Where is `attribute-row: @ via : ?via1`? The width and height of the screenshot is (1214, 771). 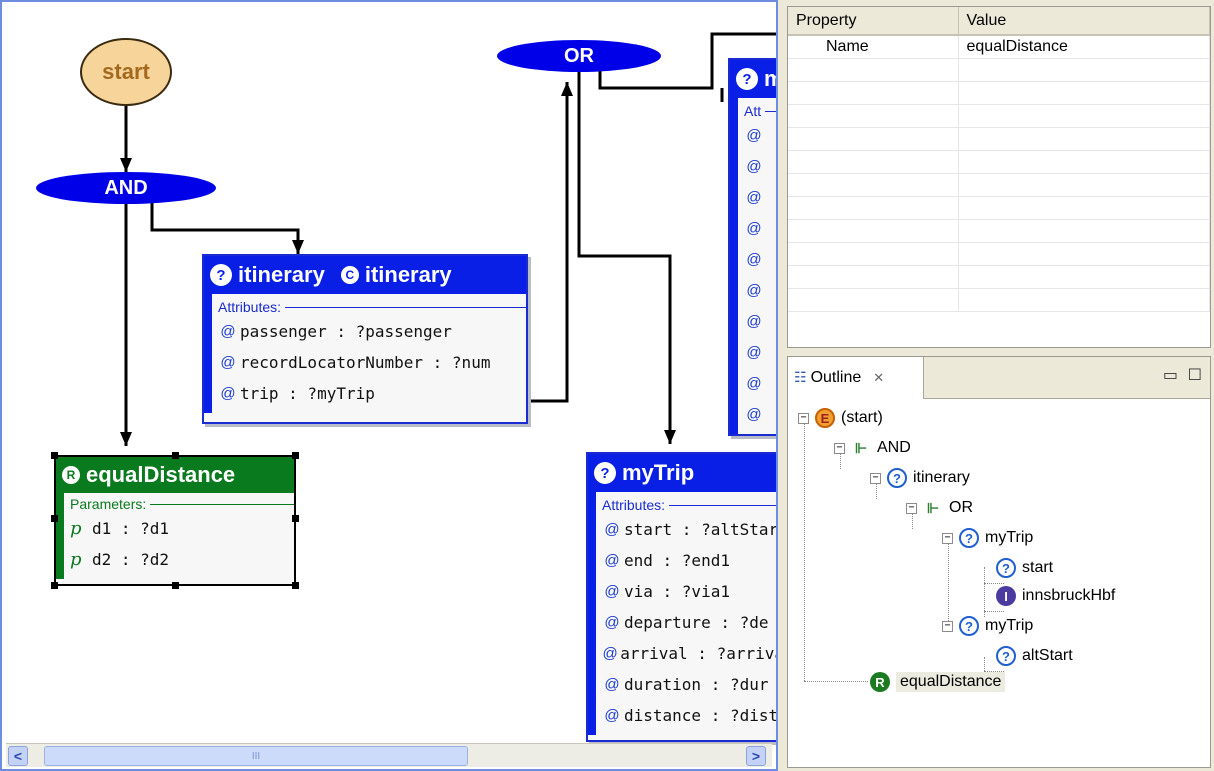
attribute-row: @ via : ?via1 is located at coordinates (689, 591).